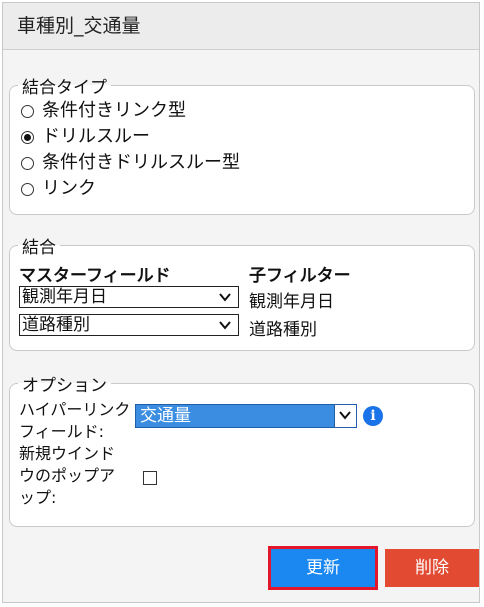 This screenshot has width=484, height=607. I want to click on radio-label: 条件付きドリルスルー型, so click(141, 162).